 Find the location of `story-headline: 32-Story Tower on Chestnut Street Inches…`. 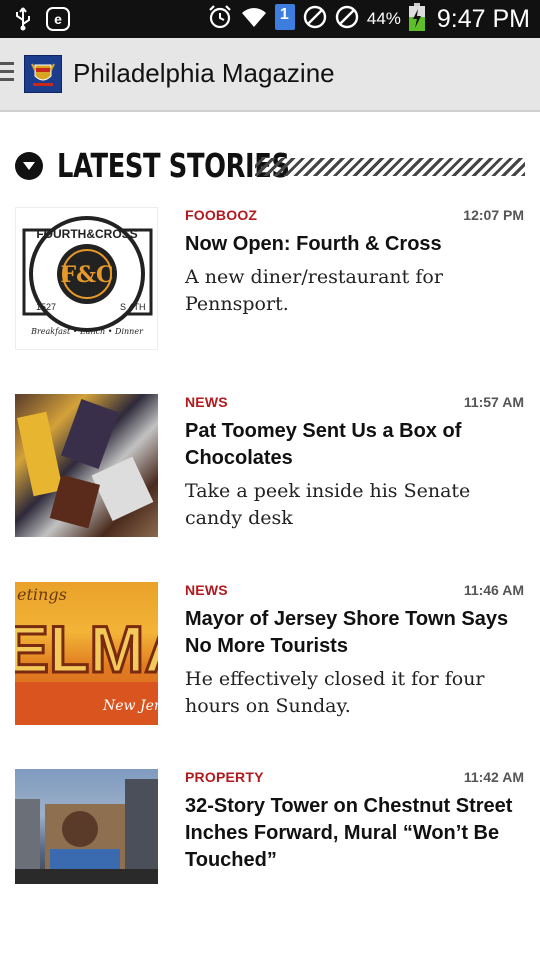

story-headline: 32-Story Tower on Chestnut Street Inches… is located at coordinates (355, 833).